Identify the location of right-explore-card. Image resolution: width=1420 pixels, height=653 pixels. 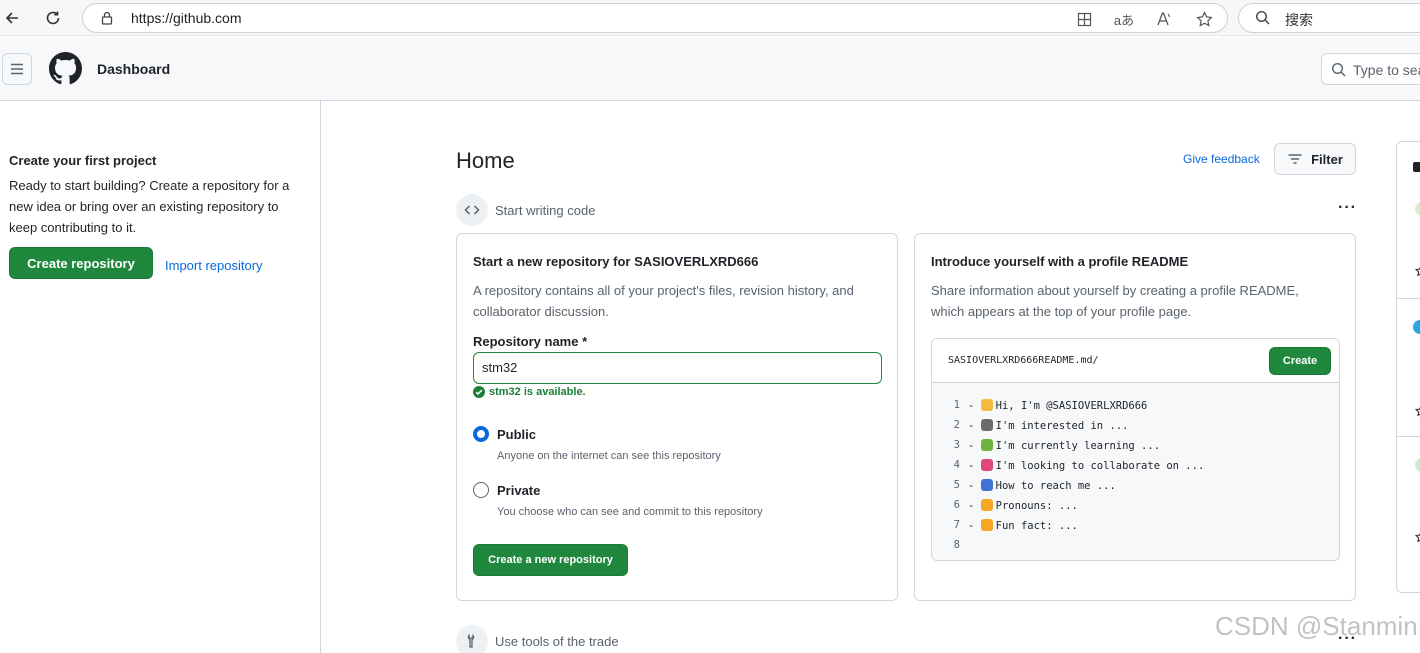
(1408, 367).